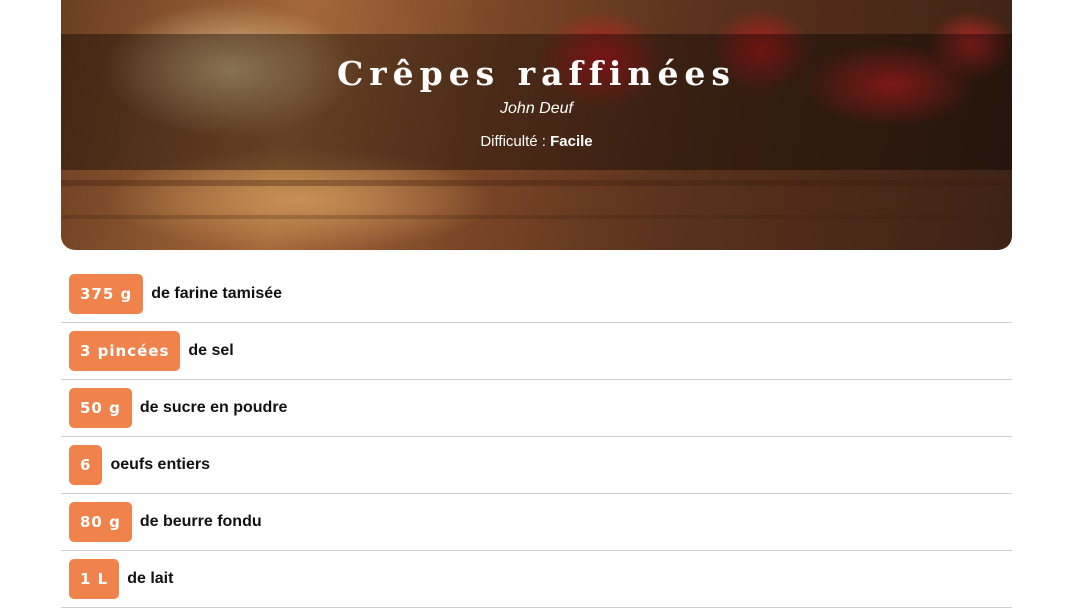 The height and width of the screenshot is (608, 1072). I want to click on ingredient-name: de beurre fondu, so click(200, 521).